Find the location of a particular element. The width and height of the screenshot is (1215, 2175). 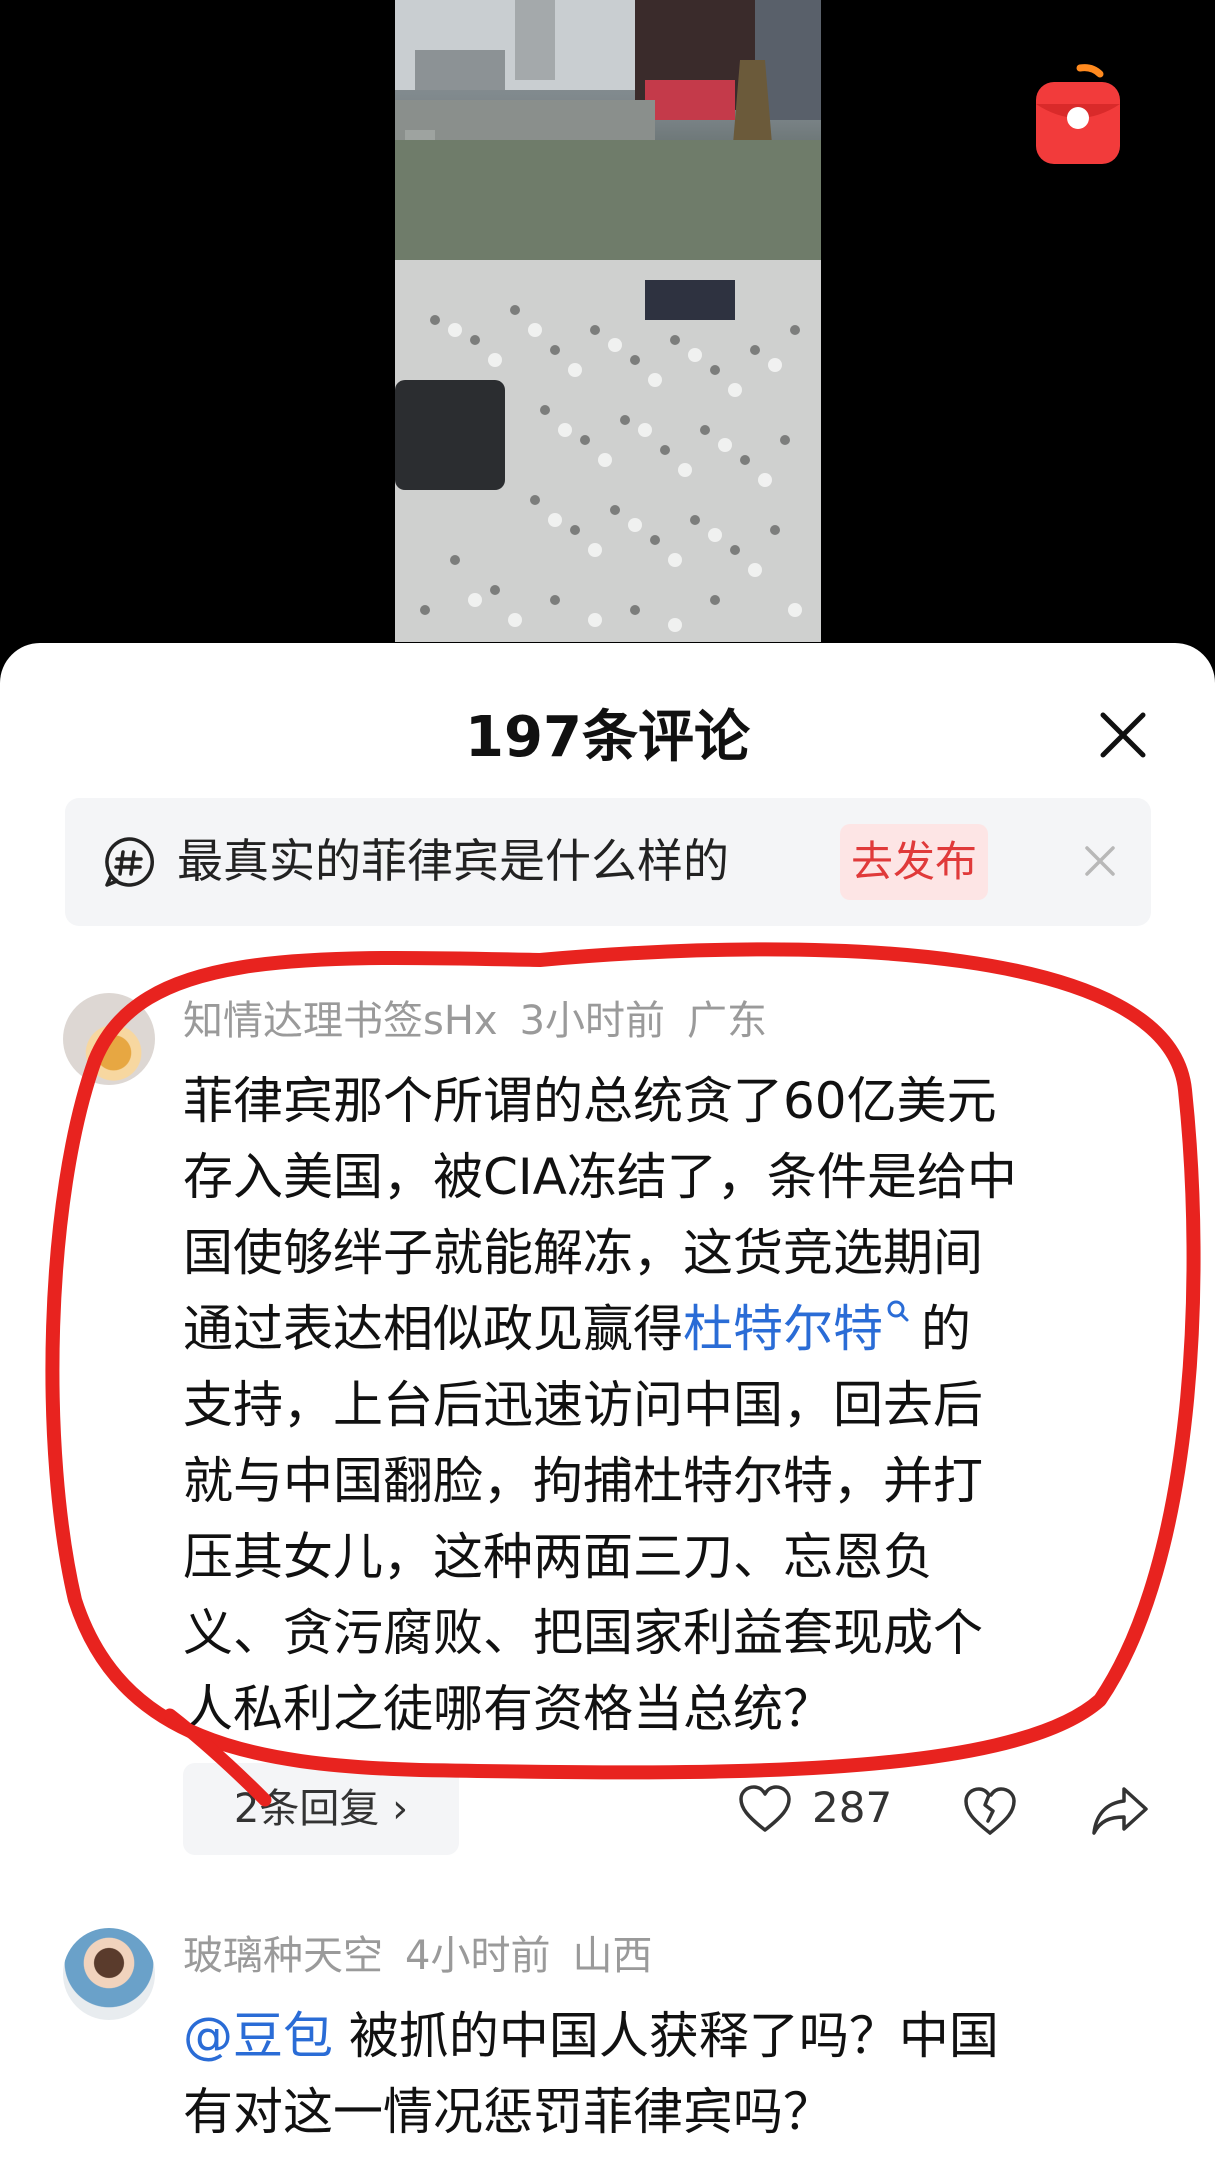

comment-line: @豆包 被抓的中国人获释了吗？中国 is located at coordinates (668, 2036).